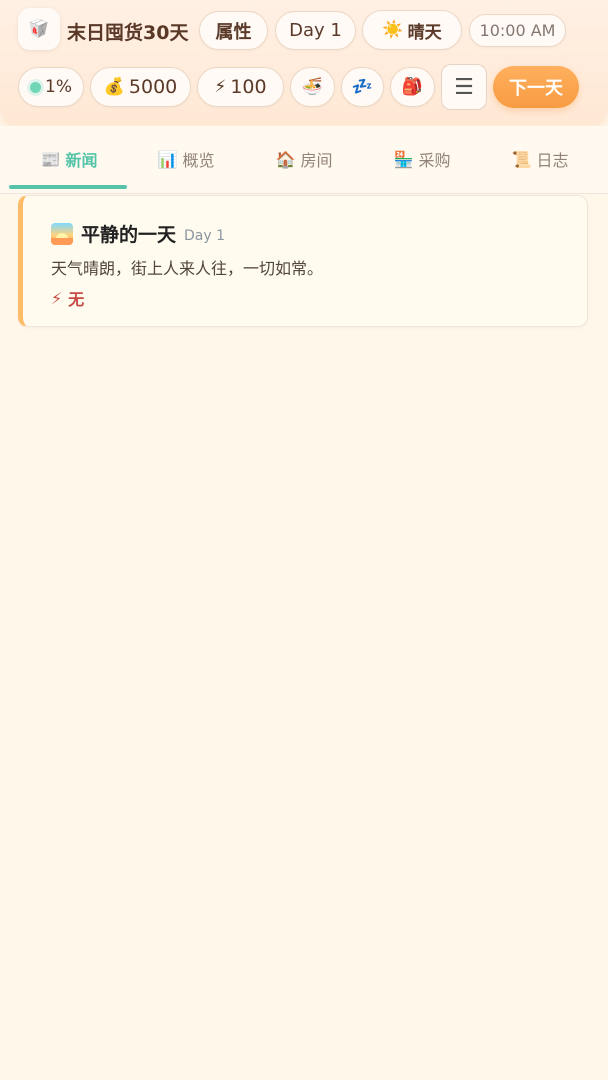 This screenshot has width=608, height=1080. Describe the element at coordinates (521, 159) in the screenshot. I see `scroll-icon: 📜` at that location.